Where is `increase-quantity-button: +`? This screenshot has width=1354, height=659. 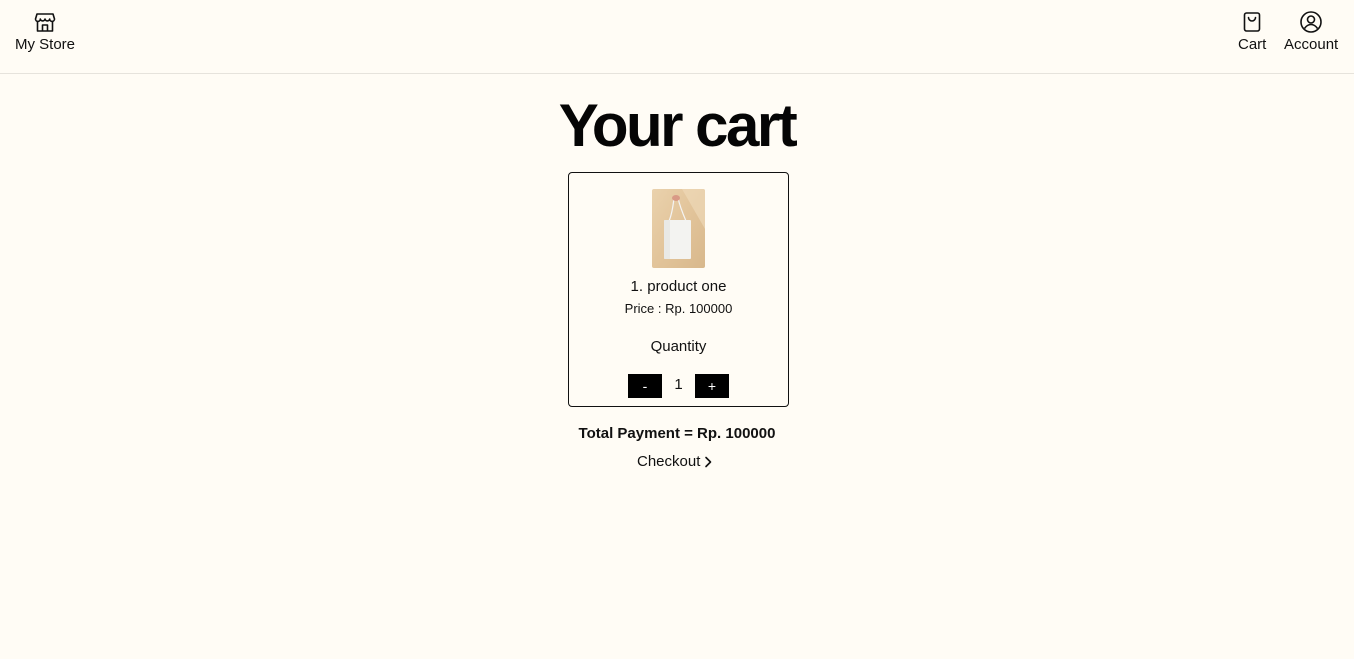 increase-quantity-button: + is located at coordinates (712, 386).